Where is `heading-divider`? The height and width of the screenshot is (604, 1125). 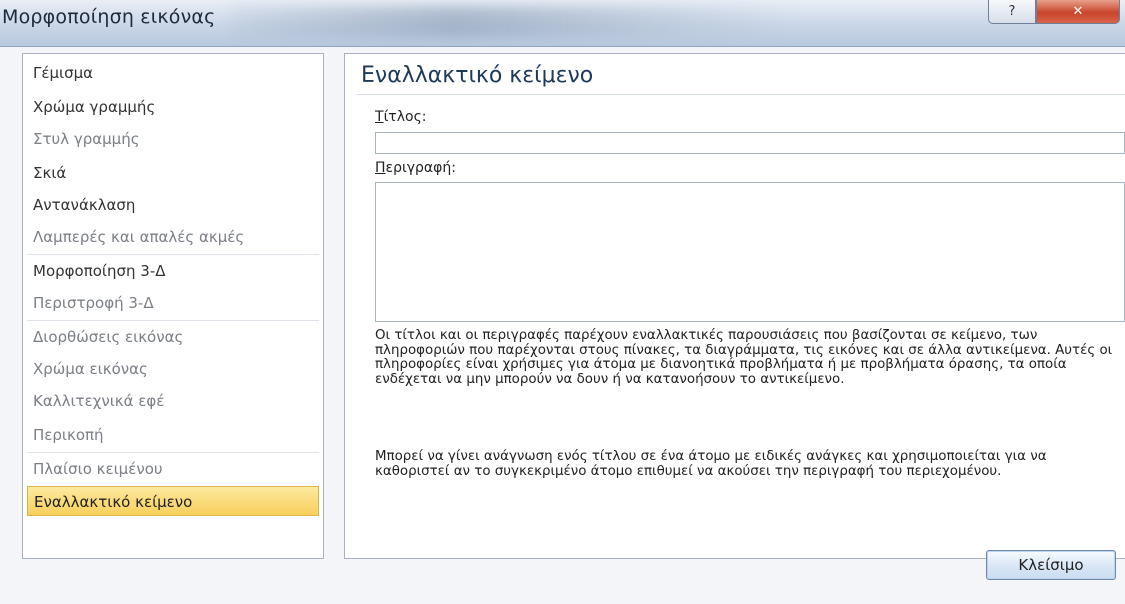 heading-divider is located at coordinates (741, 94).